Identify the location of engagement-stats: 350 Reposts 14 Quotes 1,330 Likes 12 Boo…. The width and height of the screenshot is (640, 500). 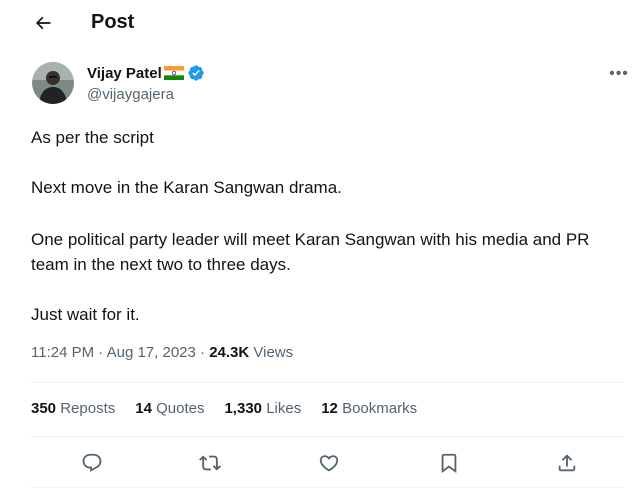
(234, 408).